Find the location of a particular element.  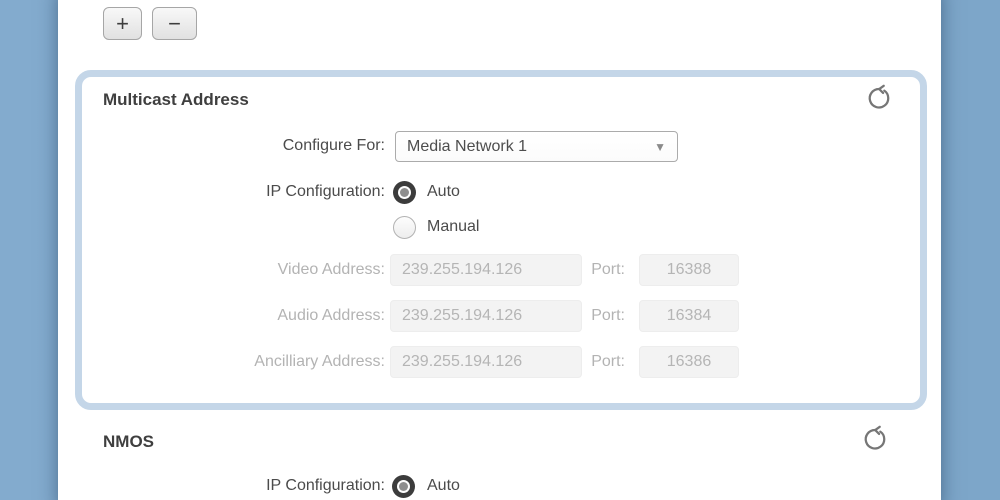

nmos-reset-button is located at coordinates (875, 439).